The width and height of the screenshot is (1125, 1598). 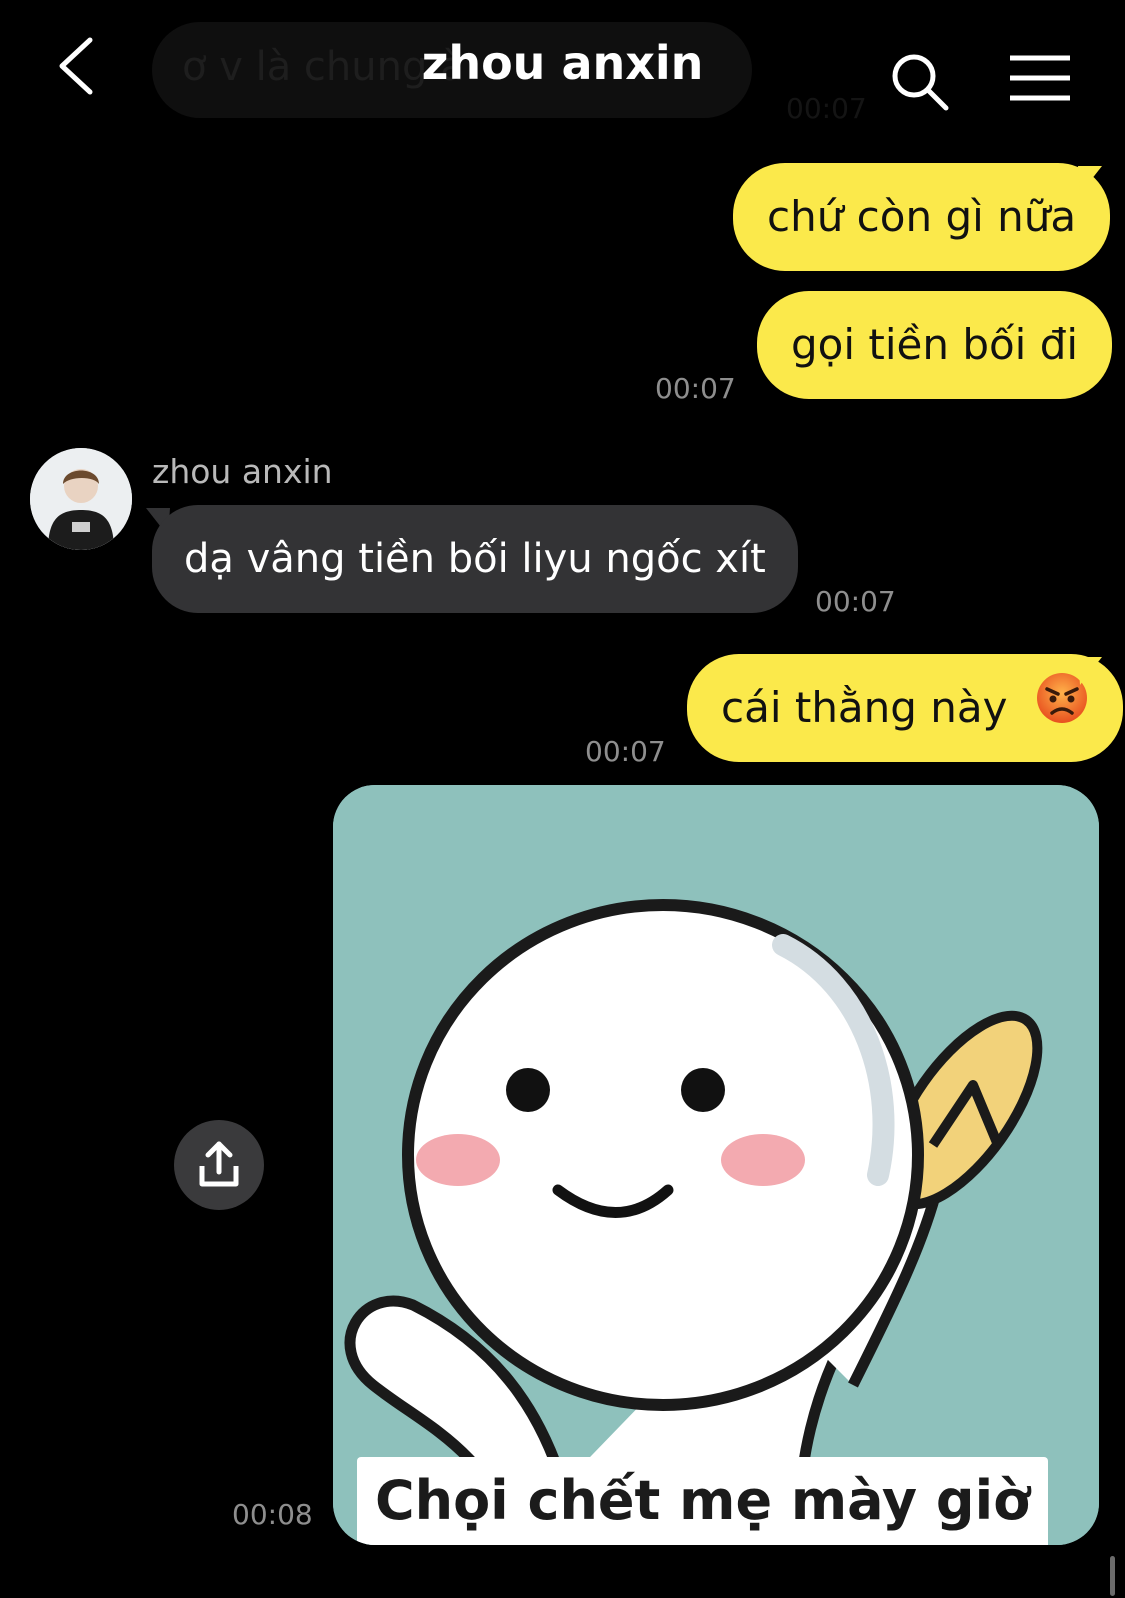 What do you see at coordinates (242, 471) in the screenshot?
I see `sender-name: zhou anxin` at bounding box center [242, 471].